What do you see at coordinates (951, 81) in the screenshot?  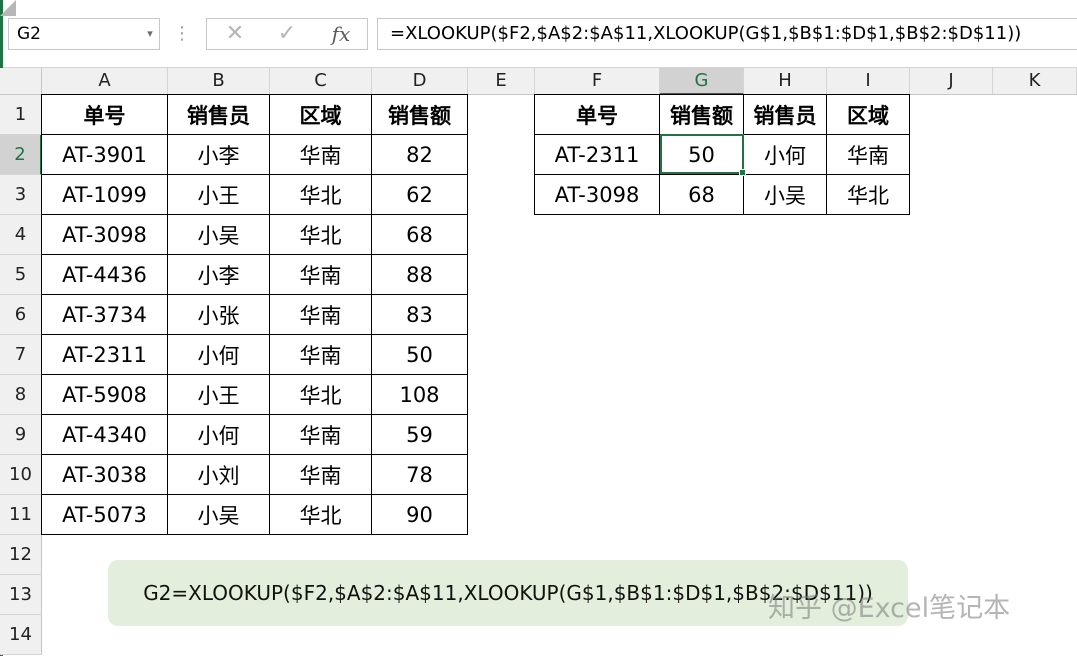 I see `column-header-j: J` at bounding box center [951, 81].